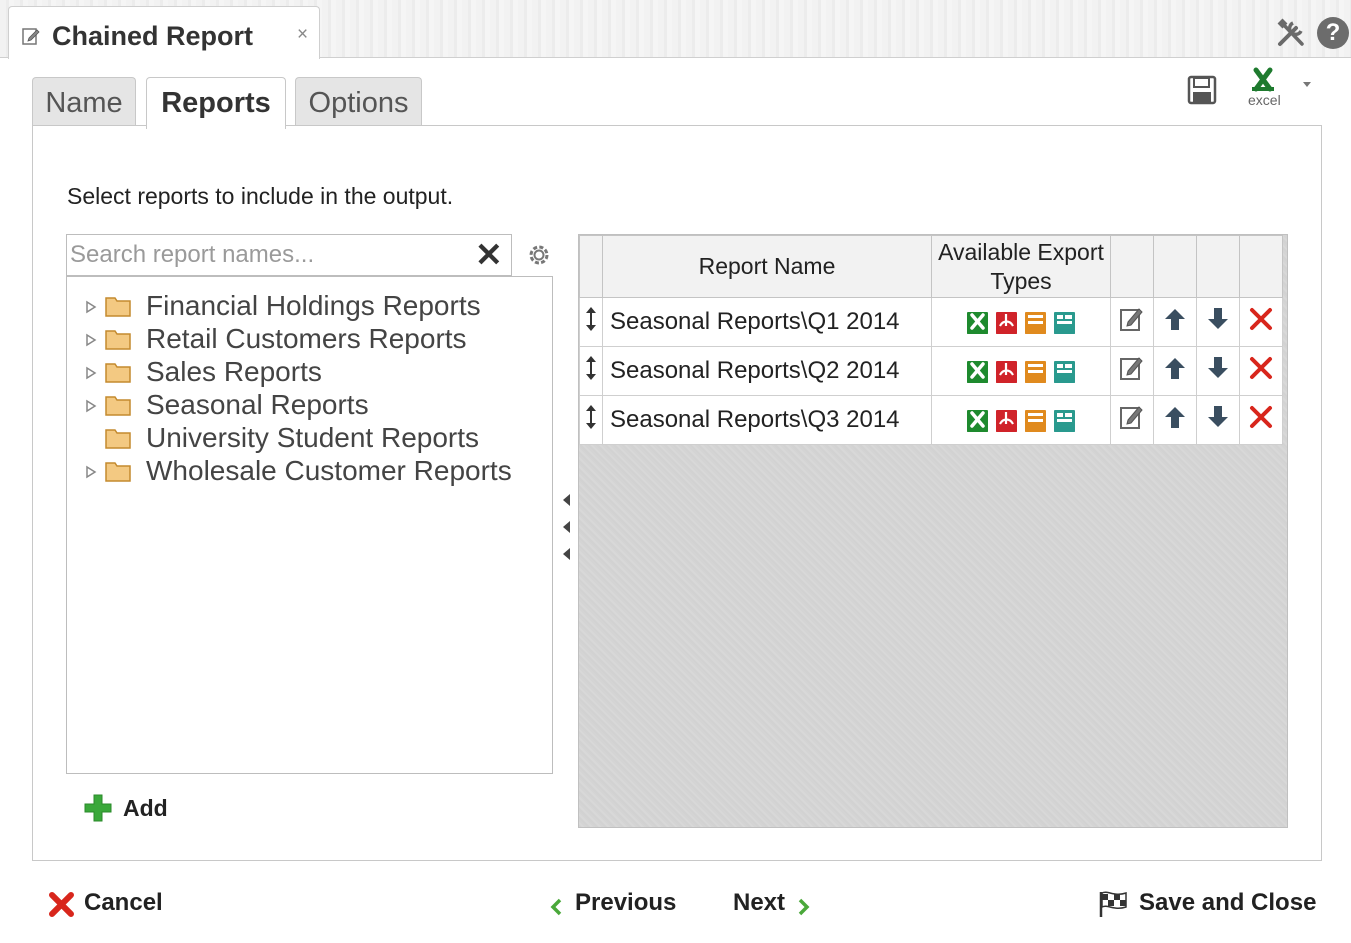 The image size is (1351, 943). What do you see at coordinates (270, 255) in the screenshot?
I see `search-input` at bounding box center [270, 255].